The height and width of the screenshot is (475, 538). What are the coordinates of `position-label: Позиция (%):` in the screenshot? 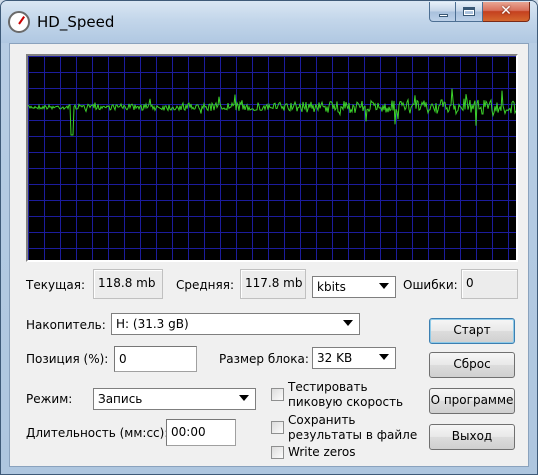 It's located at (67, 359).